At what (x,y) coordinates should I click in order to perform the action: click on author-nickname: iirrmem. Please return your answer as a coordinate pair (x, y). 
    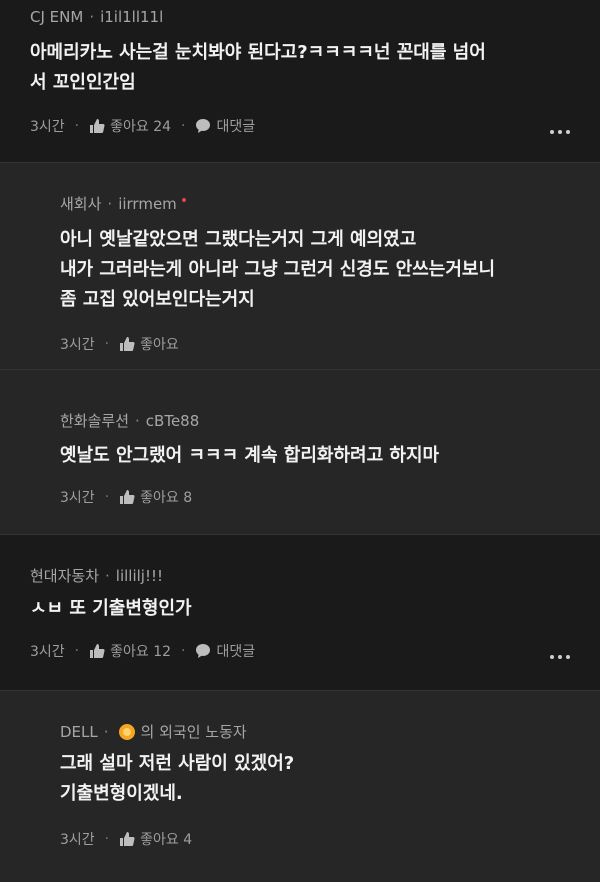
    Looking at the image, I should click on (147, 204).